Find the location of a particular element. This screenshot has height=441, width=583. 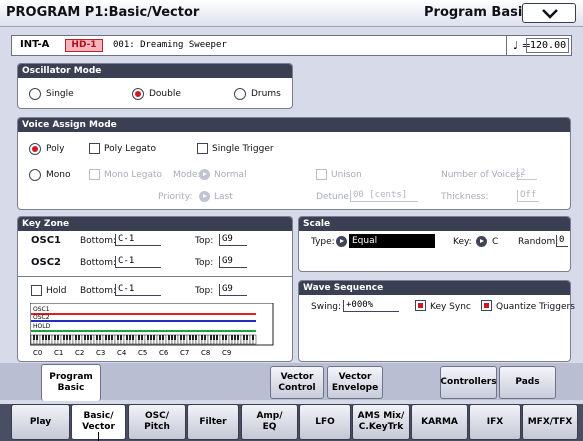

legend-hold: HOLD is located at coordinates (42, 326).